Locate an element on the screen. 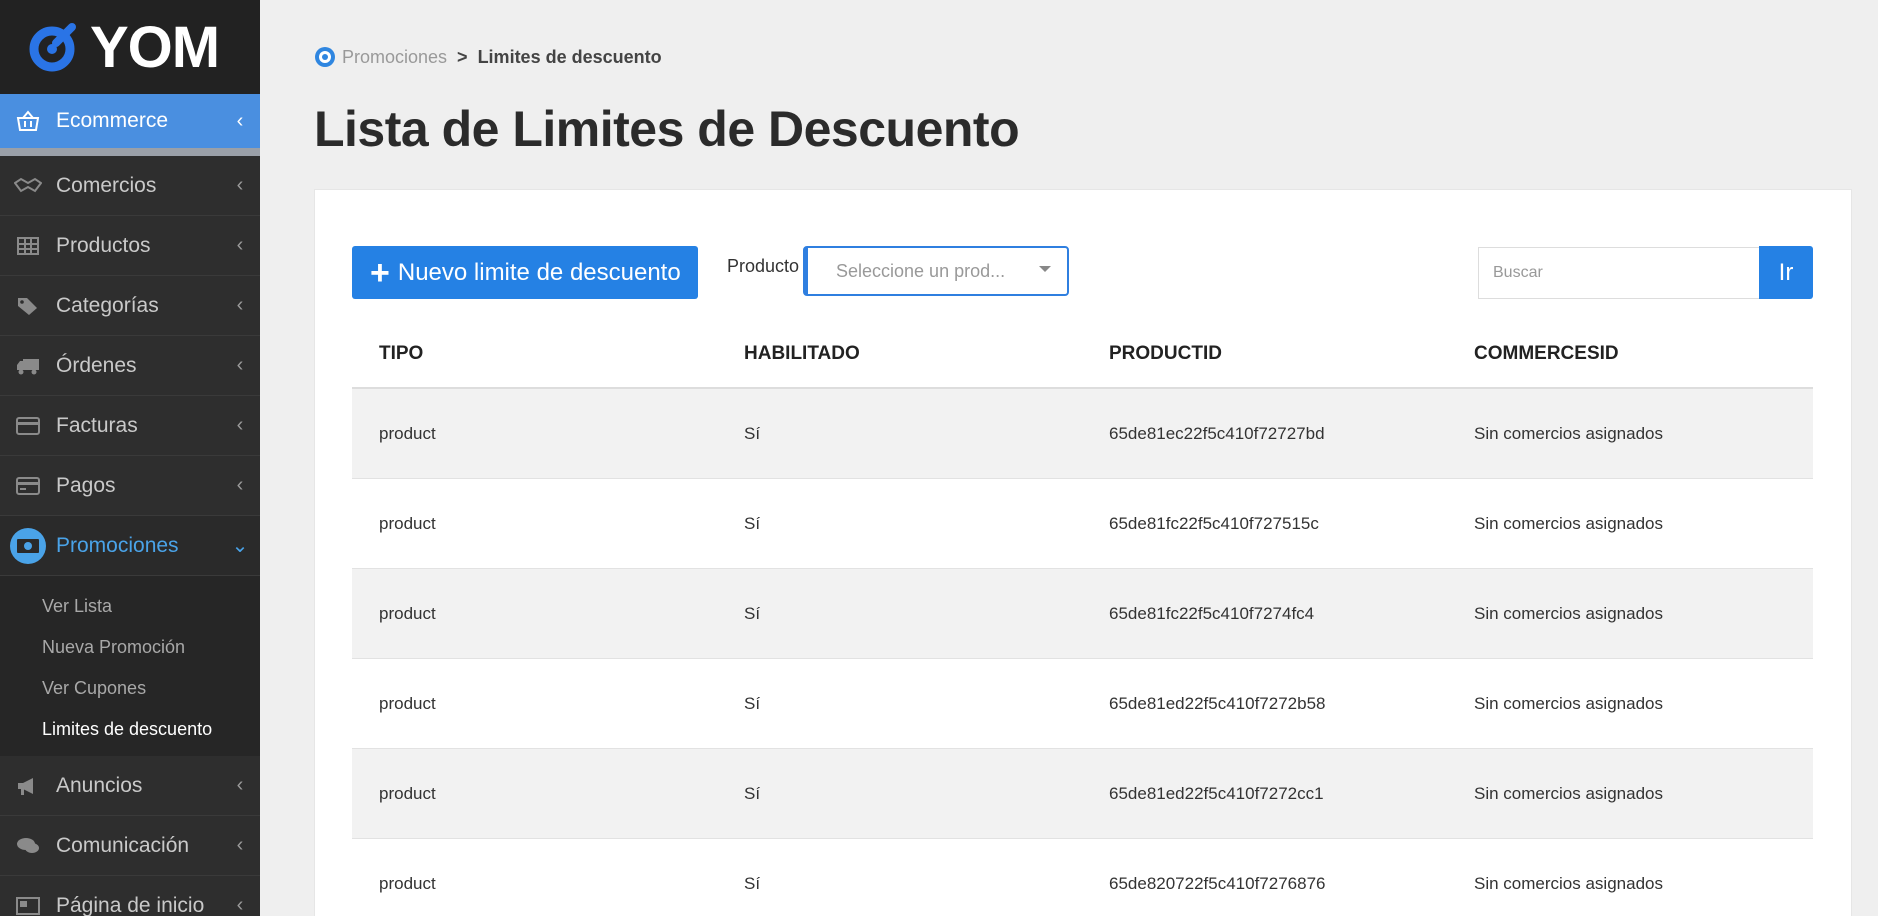  sidebar-item-label: Pagos is located at coordinates (86, 485).